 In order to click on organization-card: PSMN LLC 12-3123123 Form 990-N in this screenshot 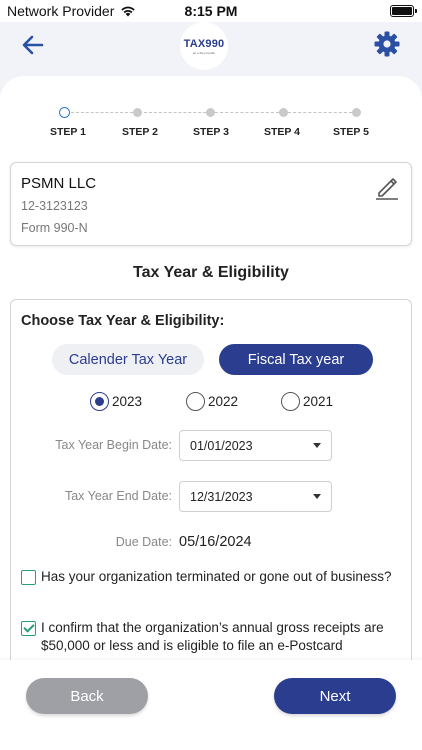, I will do `click(211, 204)`.